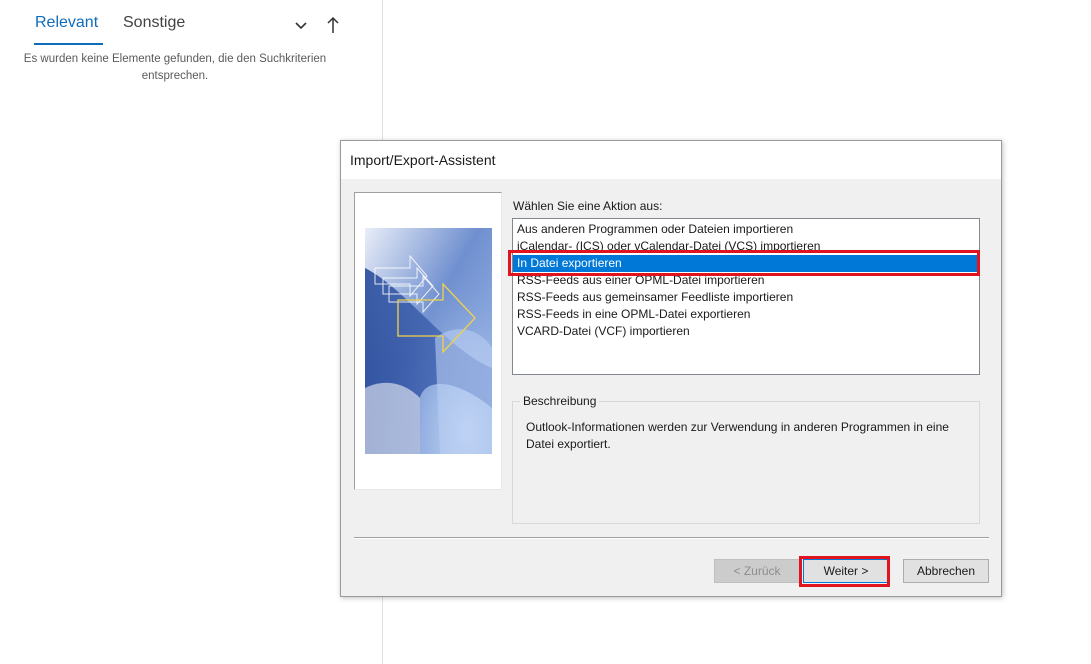  What do you see at coordinates (946, 571) in the screenshot?
I see `cancel-button: Abbrechen` at bounding box center [946, 571].